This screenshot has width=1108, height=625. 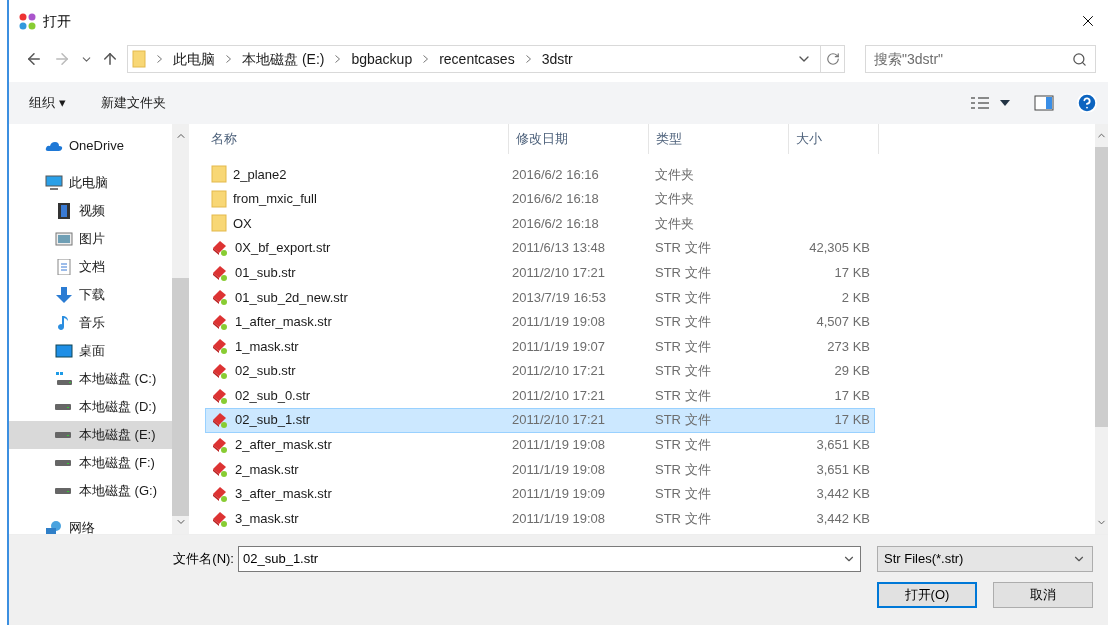 What do you see at coordinates (540, 174) in the screenshot?
I see `file-row: 2_plane2 2016/6/2 16:16 文件夹` at bounding box center [540, 174].